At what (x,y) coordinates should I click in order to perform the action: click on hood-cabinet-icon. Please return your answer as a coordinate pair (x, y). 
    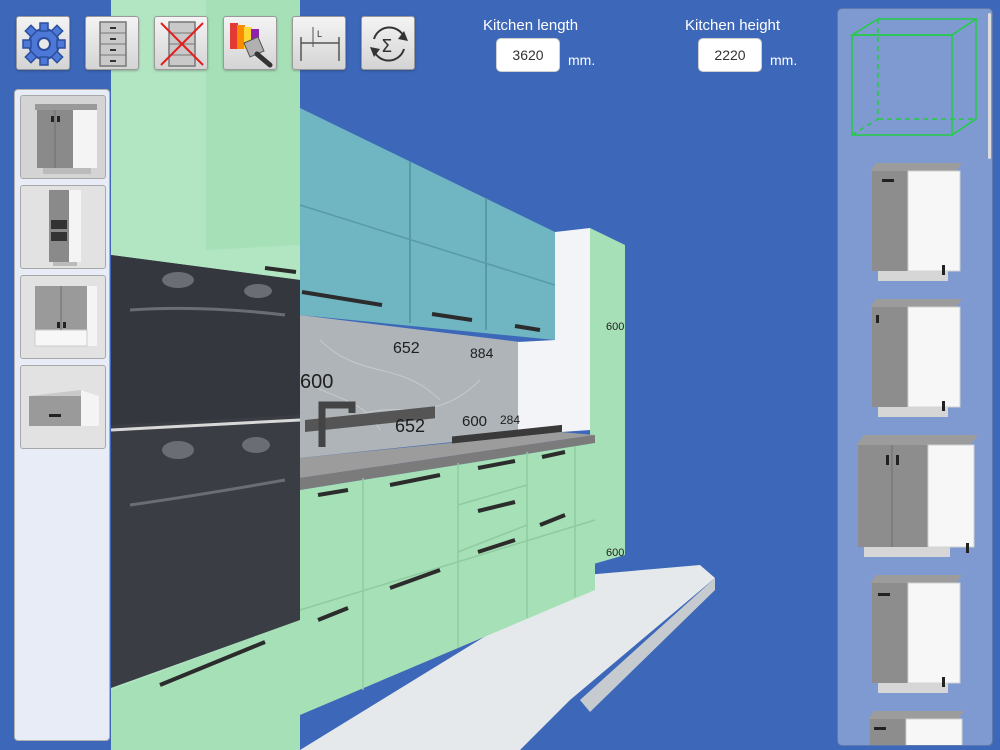
    Looking at the image, I should click on (64, 408).